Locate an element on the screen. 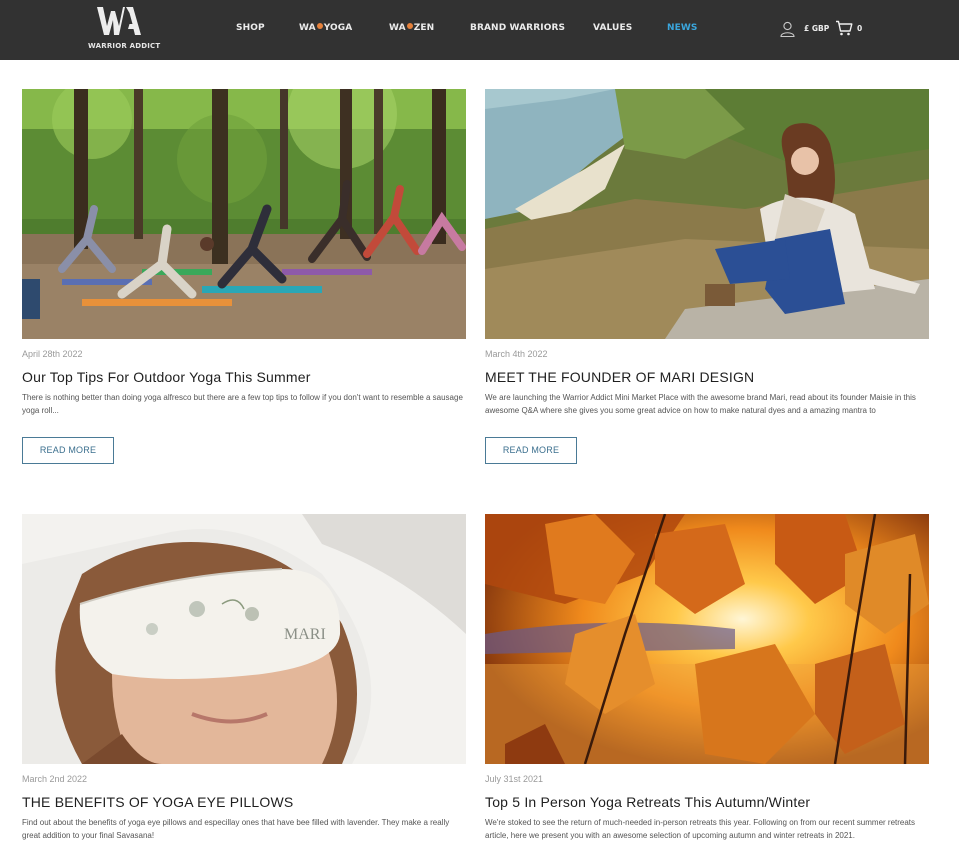 This screenshot has height=849, width=959. nav-wa-zen: WA ZEN is located at coordinates (411, 28).